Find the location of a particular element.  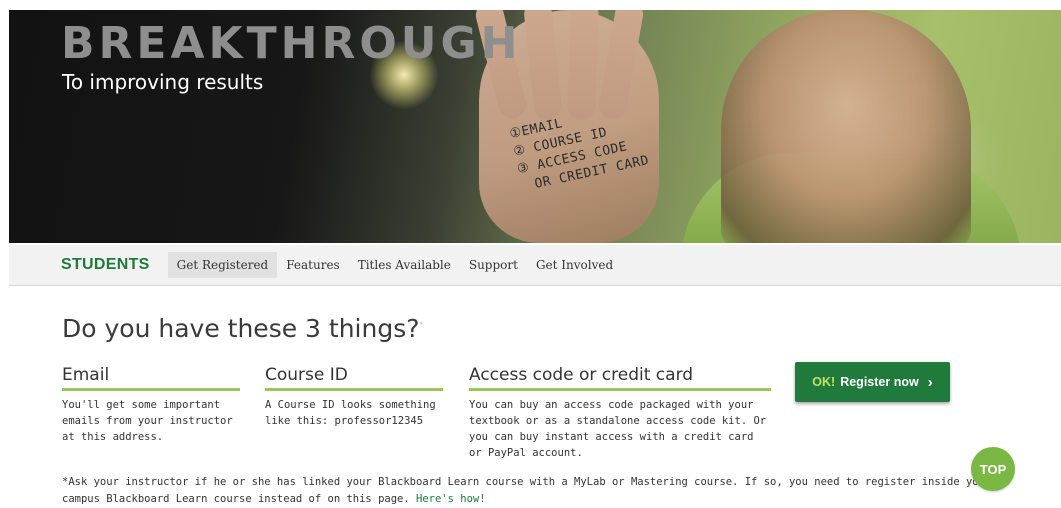

heading-footnote-mark: * is located at coordinates (421, 325).